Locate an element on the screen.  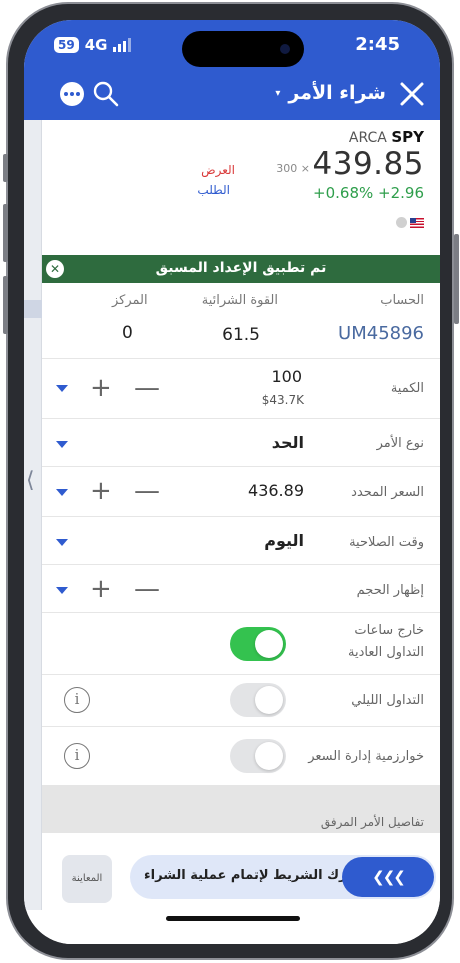
app-header: 59 4G 2:45 شراء الأمر ▾ is located at coordinates (232, 70).